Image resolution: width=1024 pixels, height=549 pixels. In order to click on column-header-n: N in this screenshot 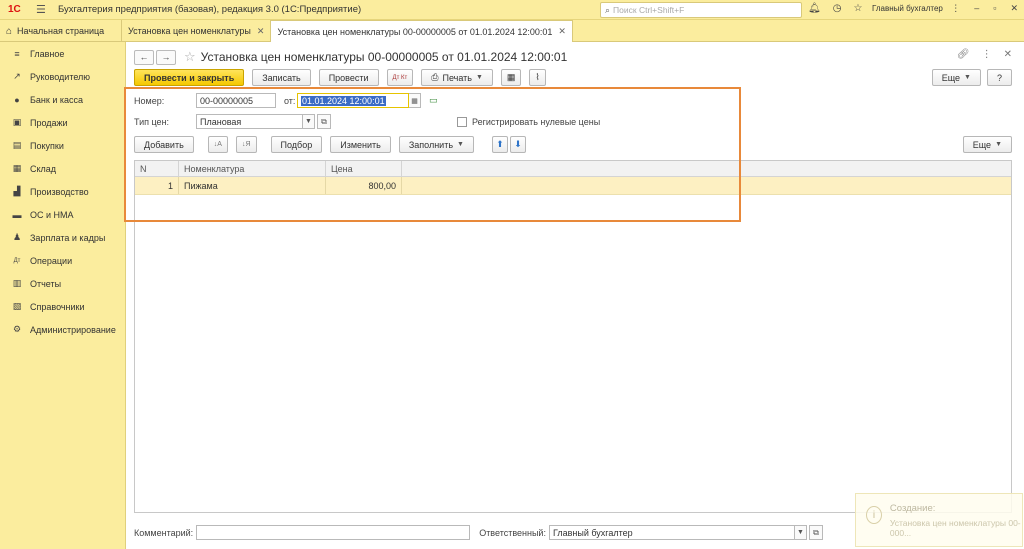, I will do `click(157, 168)`.